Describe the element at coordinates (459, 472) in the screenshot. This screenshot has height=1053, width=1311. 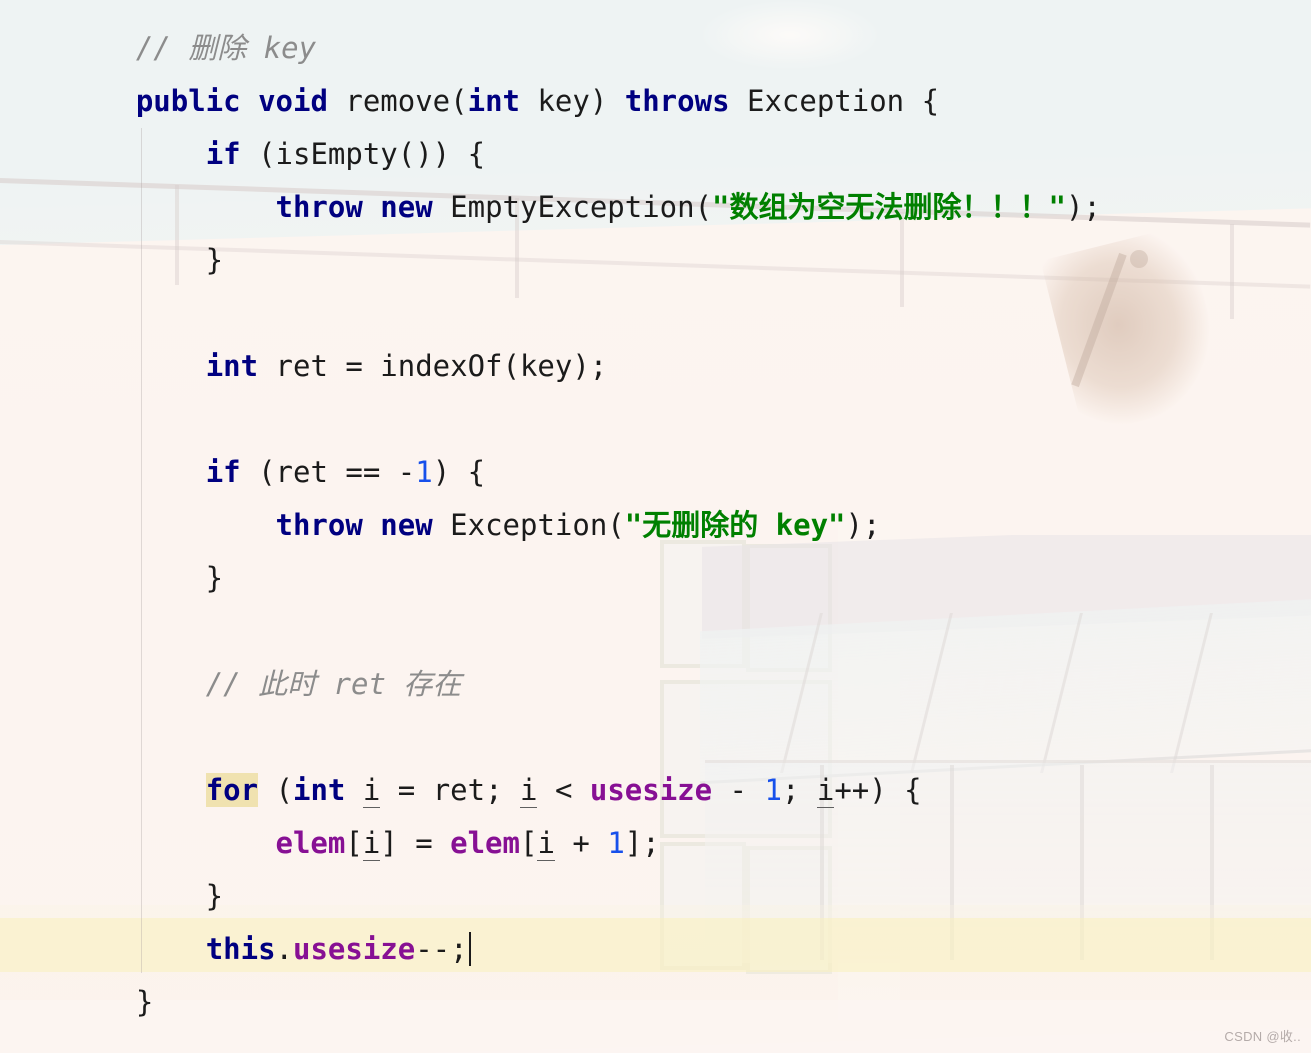
I see `code-token: ) {` at that location.